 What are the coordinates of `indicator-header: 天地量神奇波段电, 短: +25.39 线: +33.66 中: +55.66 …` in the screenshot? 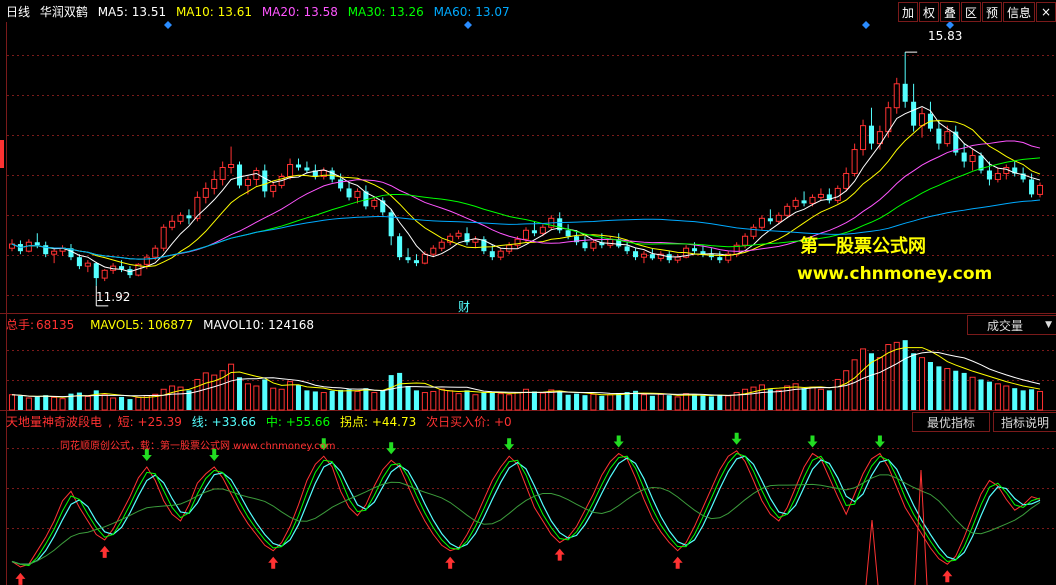 It's located at (262, 422).